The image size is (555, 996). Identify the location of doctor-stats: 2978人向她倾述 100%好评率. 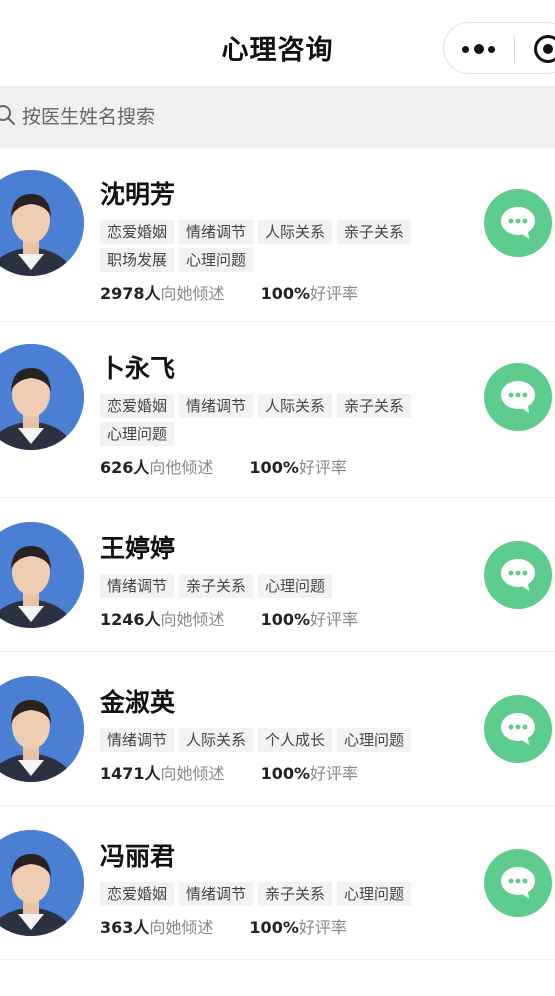
(289, 294).